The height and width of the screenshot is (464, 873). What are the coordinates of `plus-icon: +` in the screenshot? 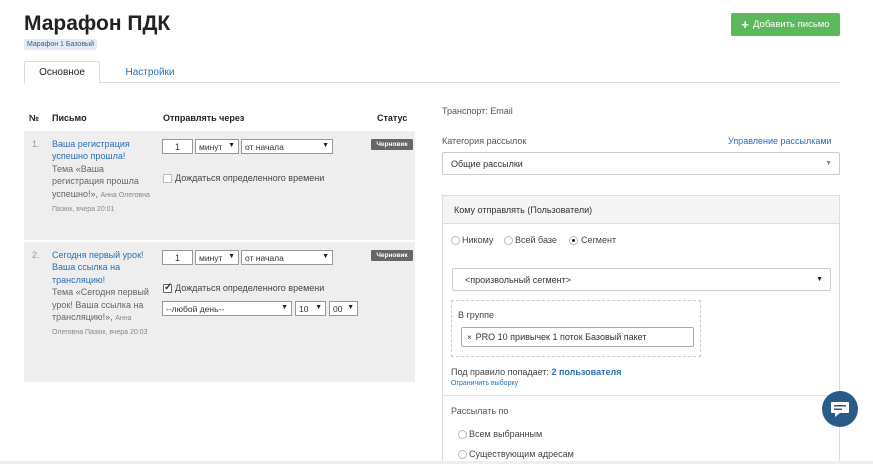 It's located at (745, 24).